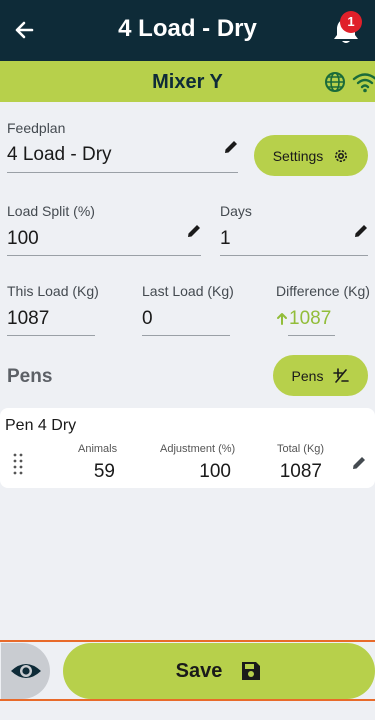 This screenshot has height=720, width=375. I want to click on eye-icon, so click(25, 671).